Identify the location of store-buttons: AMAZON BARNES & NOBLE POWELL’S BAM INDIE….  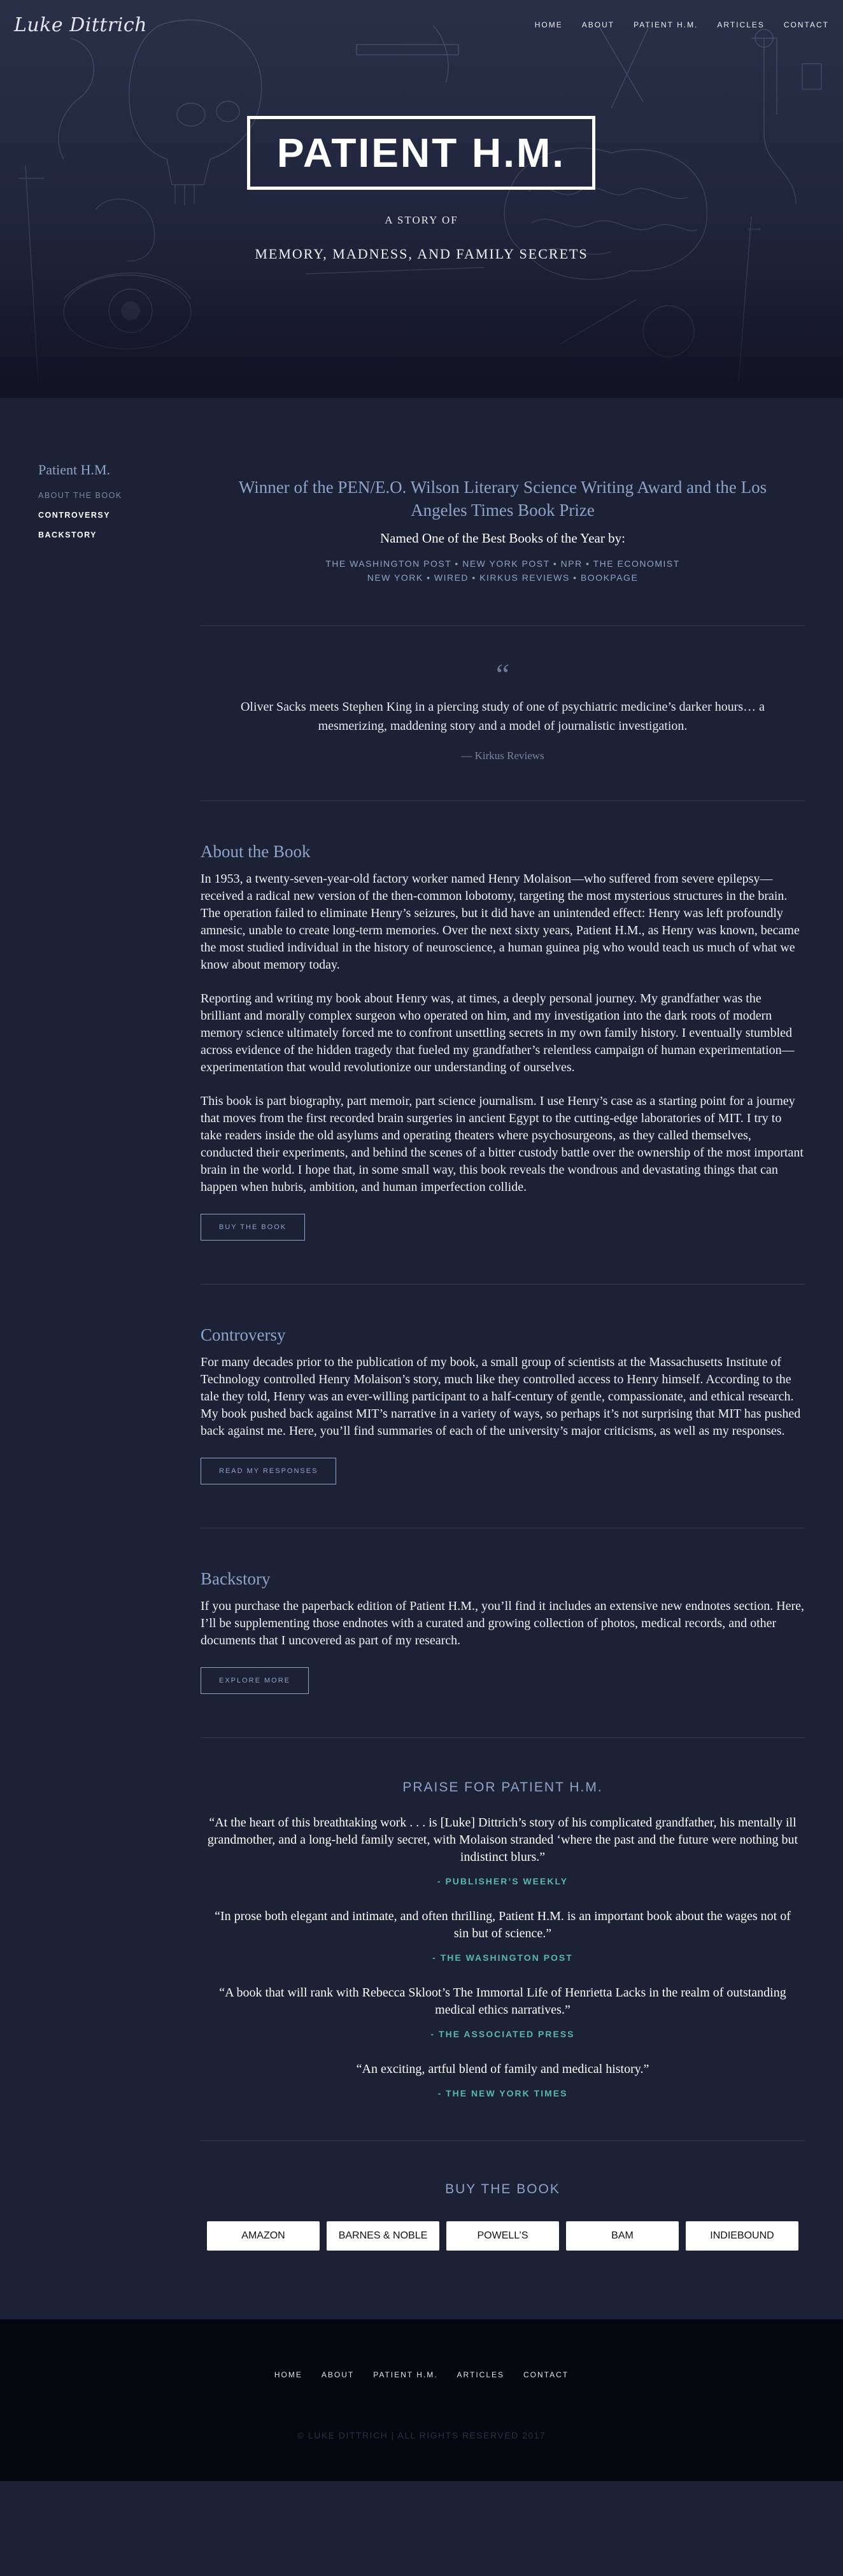
(503, 2236).